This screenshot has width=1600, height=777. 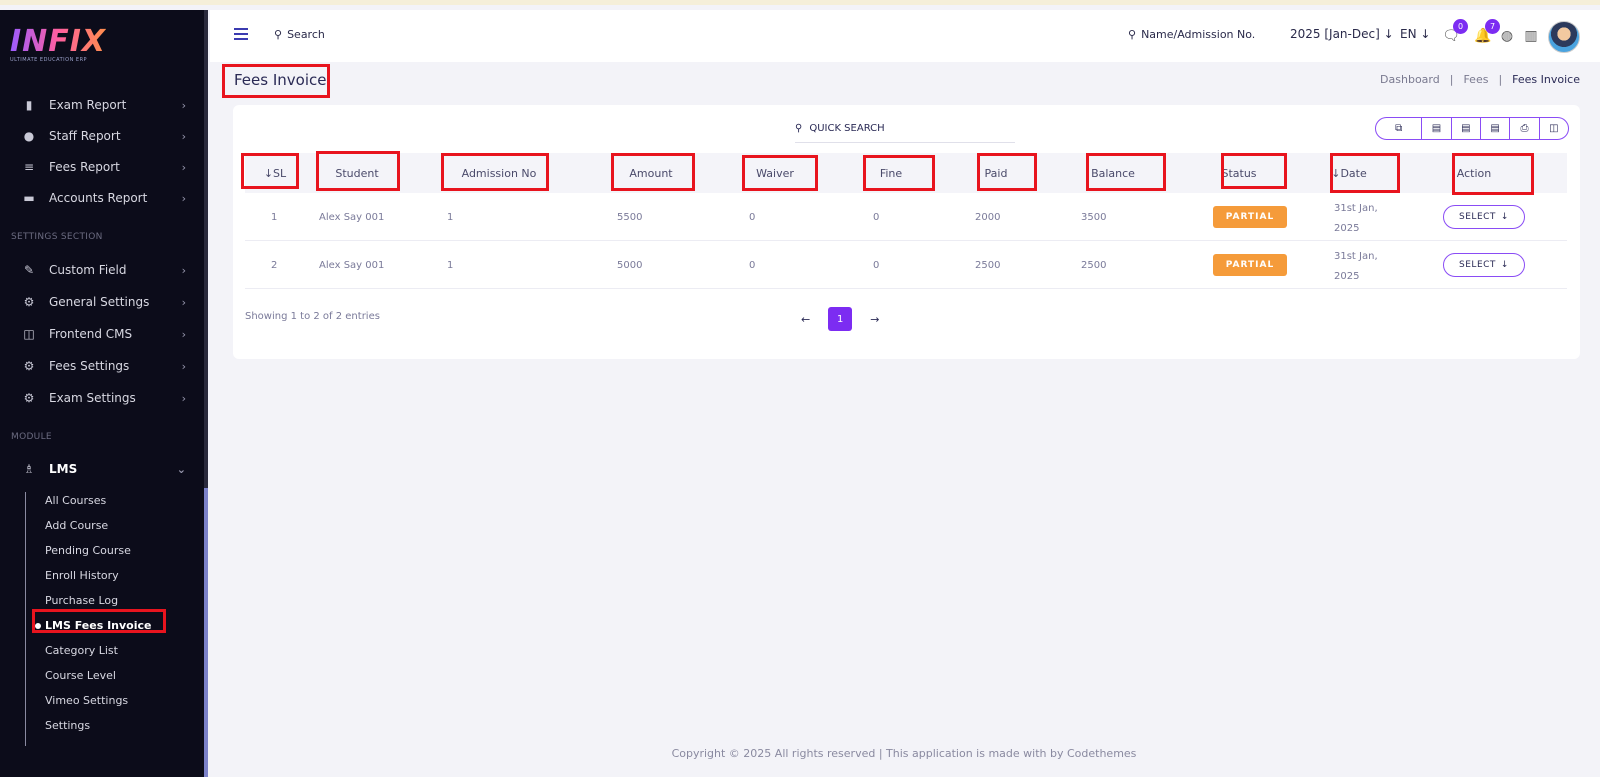 I want to click on submenu-item-enroll-history: Enroll History, so click(x=82, y=576).